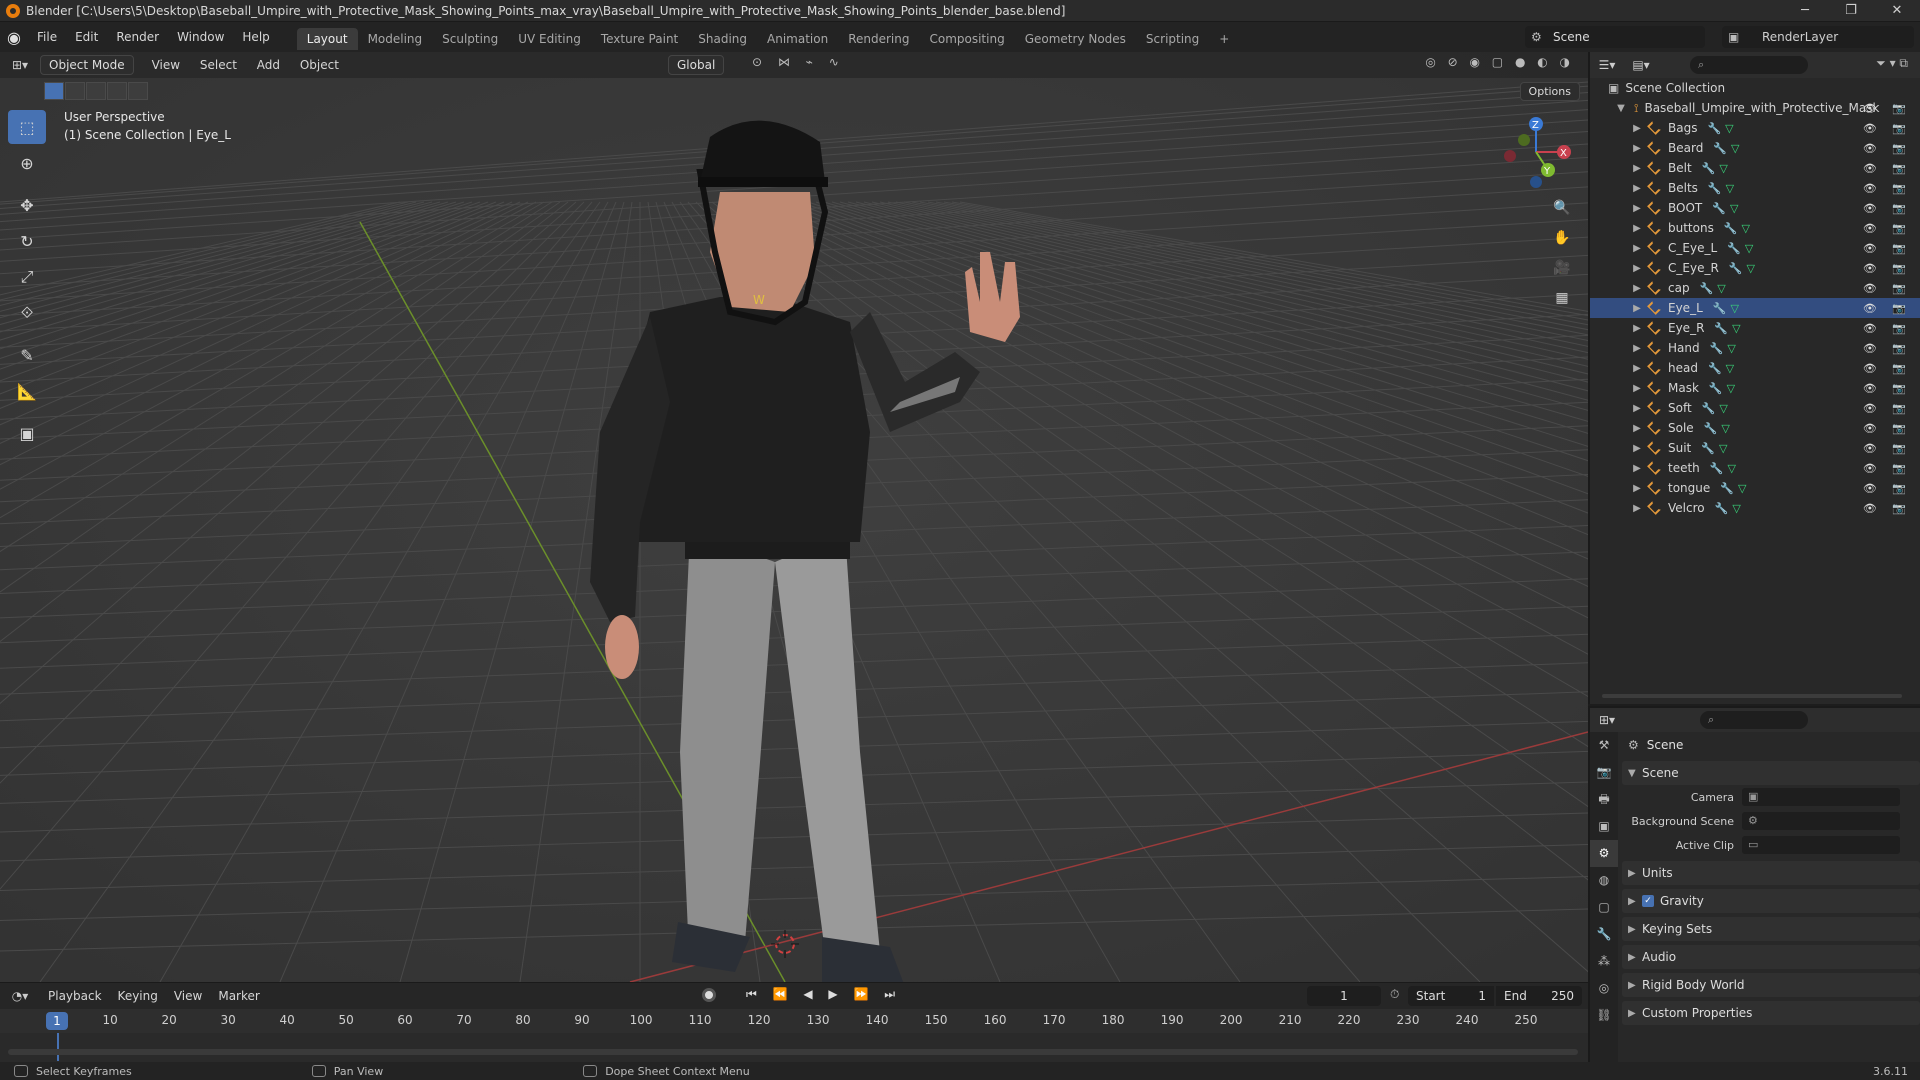 The height and width of the screenshot is (1080, 1920). I want to click on outliner-object-row: ▶ Eye_R 🔧 ▽ 👁 📷, so click(1755, 328).